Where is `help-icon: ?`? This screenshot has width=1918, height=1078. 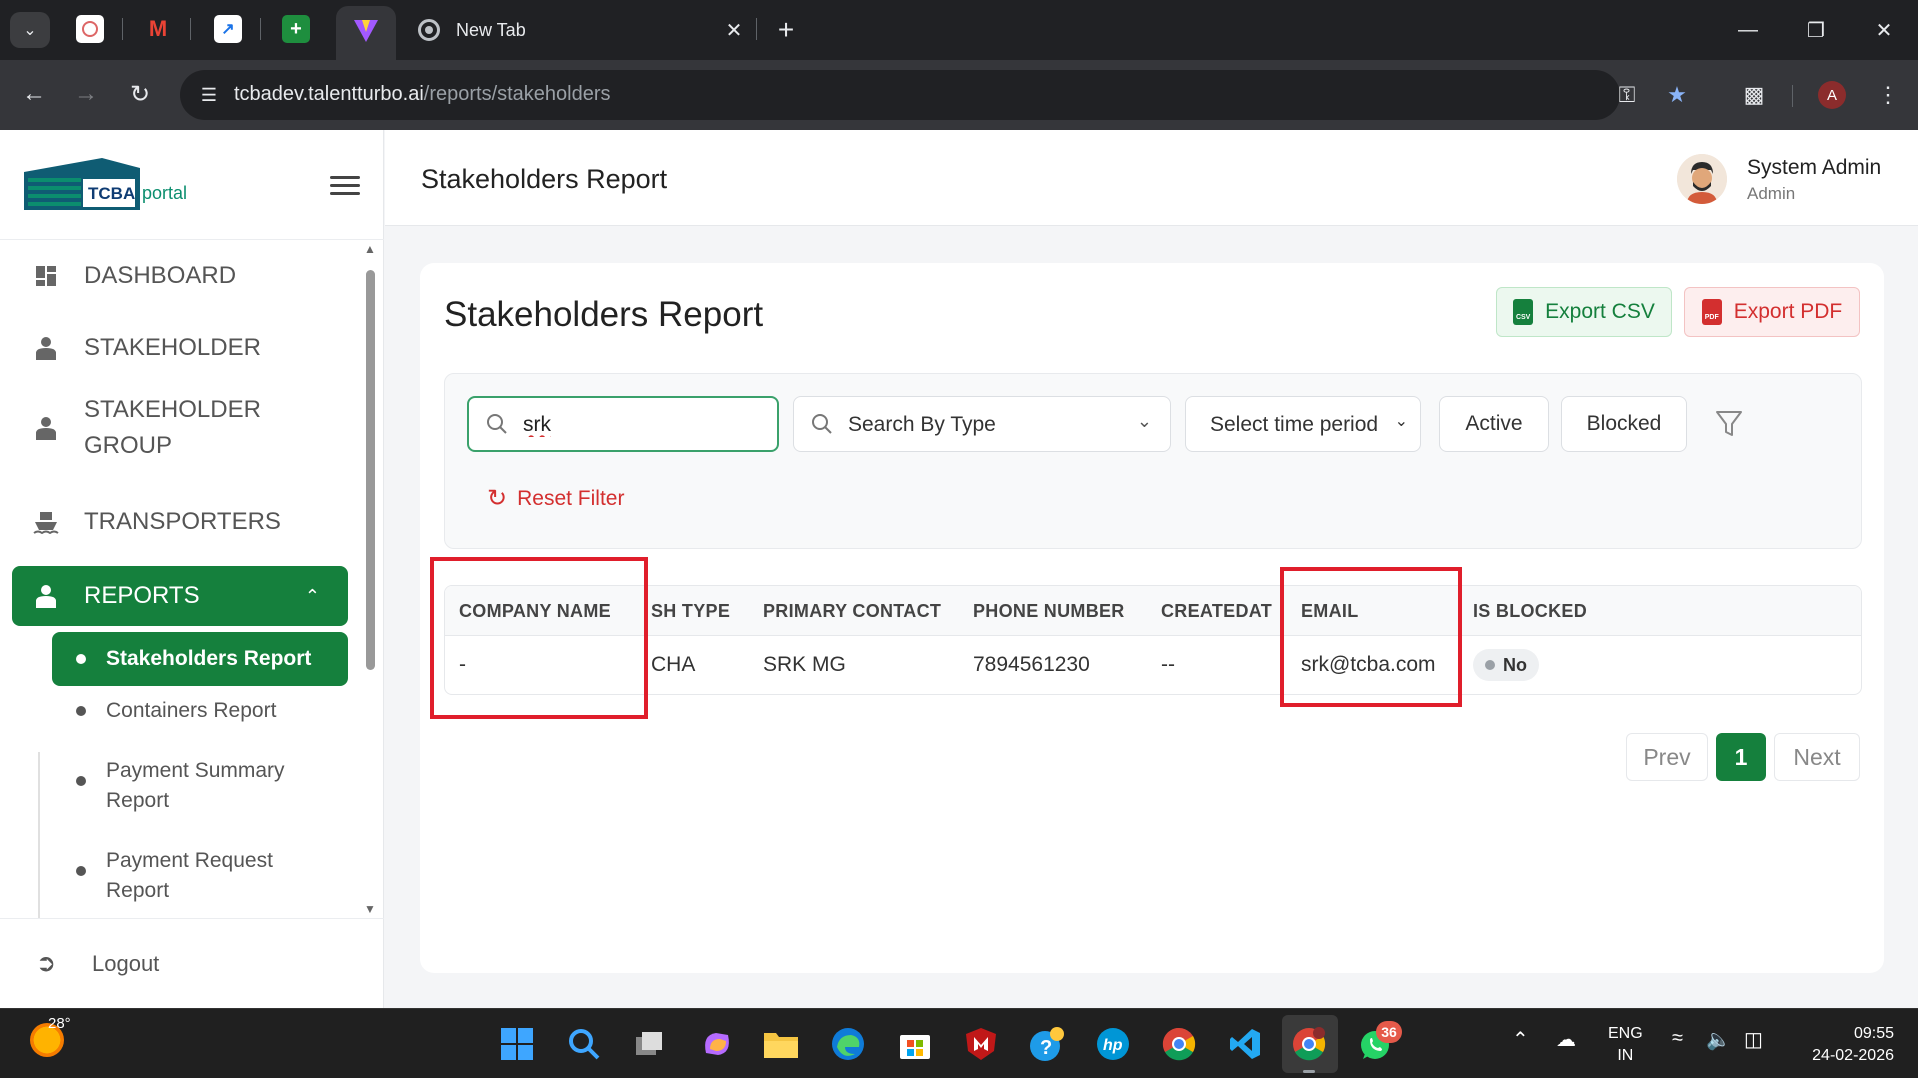
help-icon: ? is located at coordinates (1047, 1044).